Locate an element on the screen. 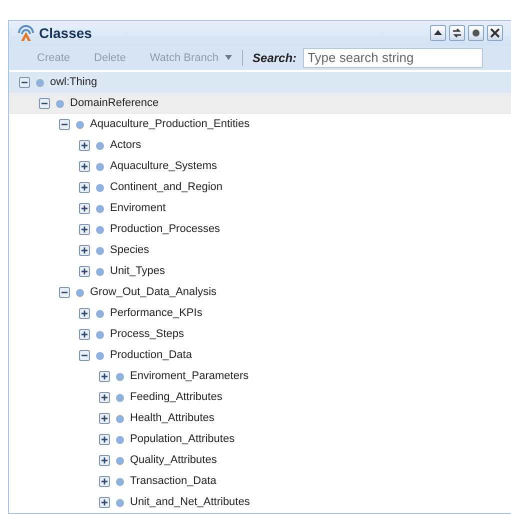 The width and height of the screenshot is (511, 514). tree-label: Production_Data is located at coordinates (151, 356).